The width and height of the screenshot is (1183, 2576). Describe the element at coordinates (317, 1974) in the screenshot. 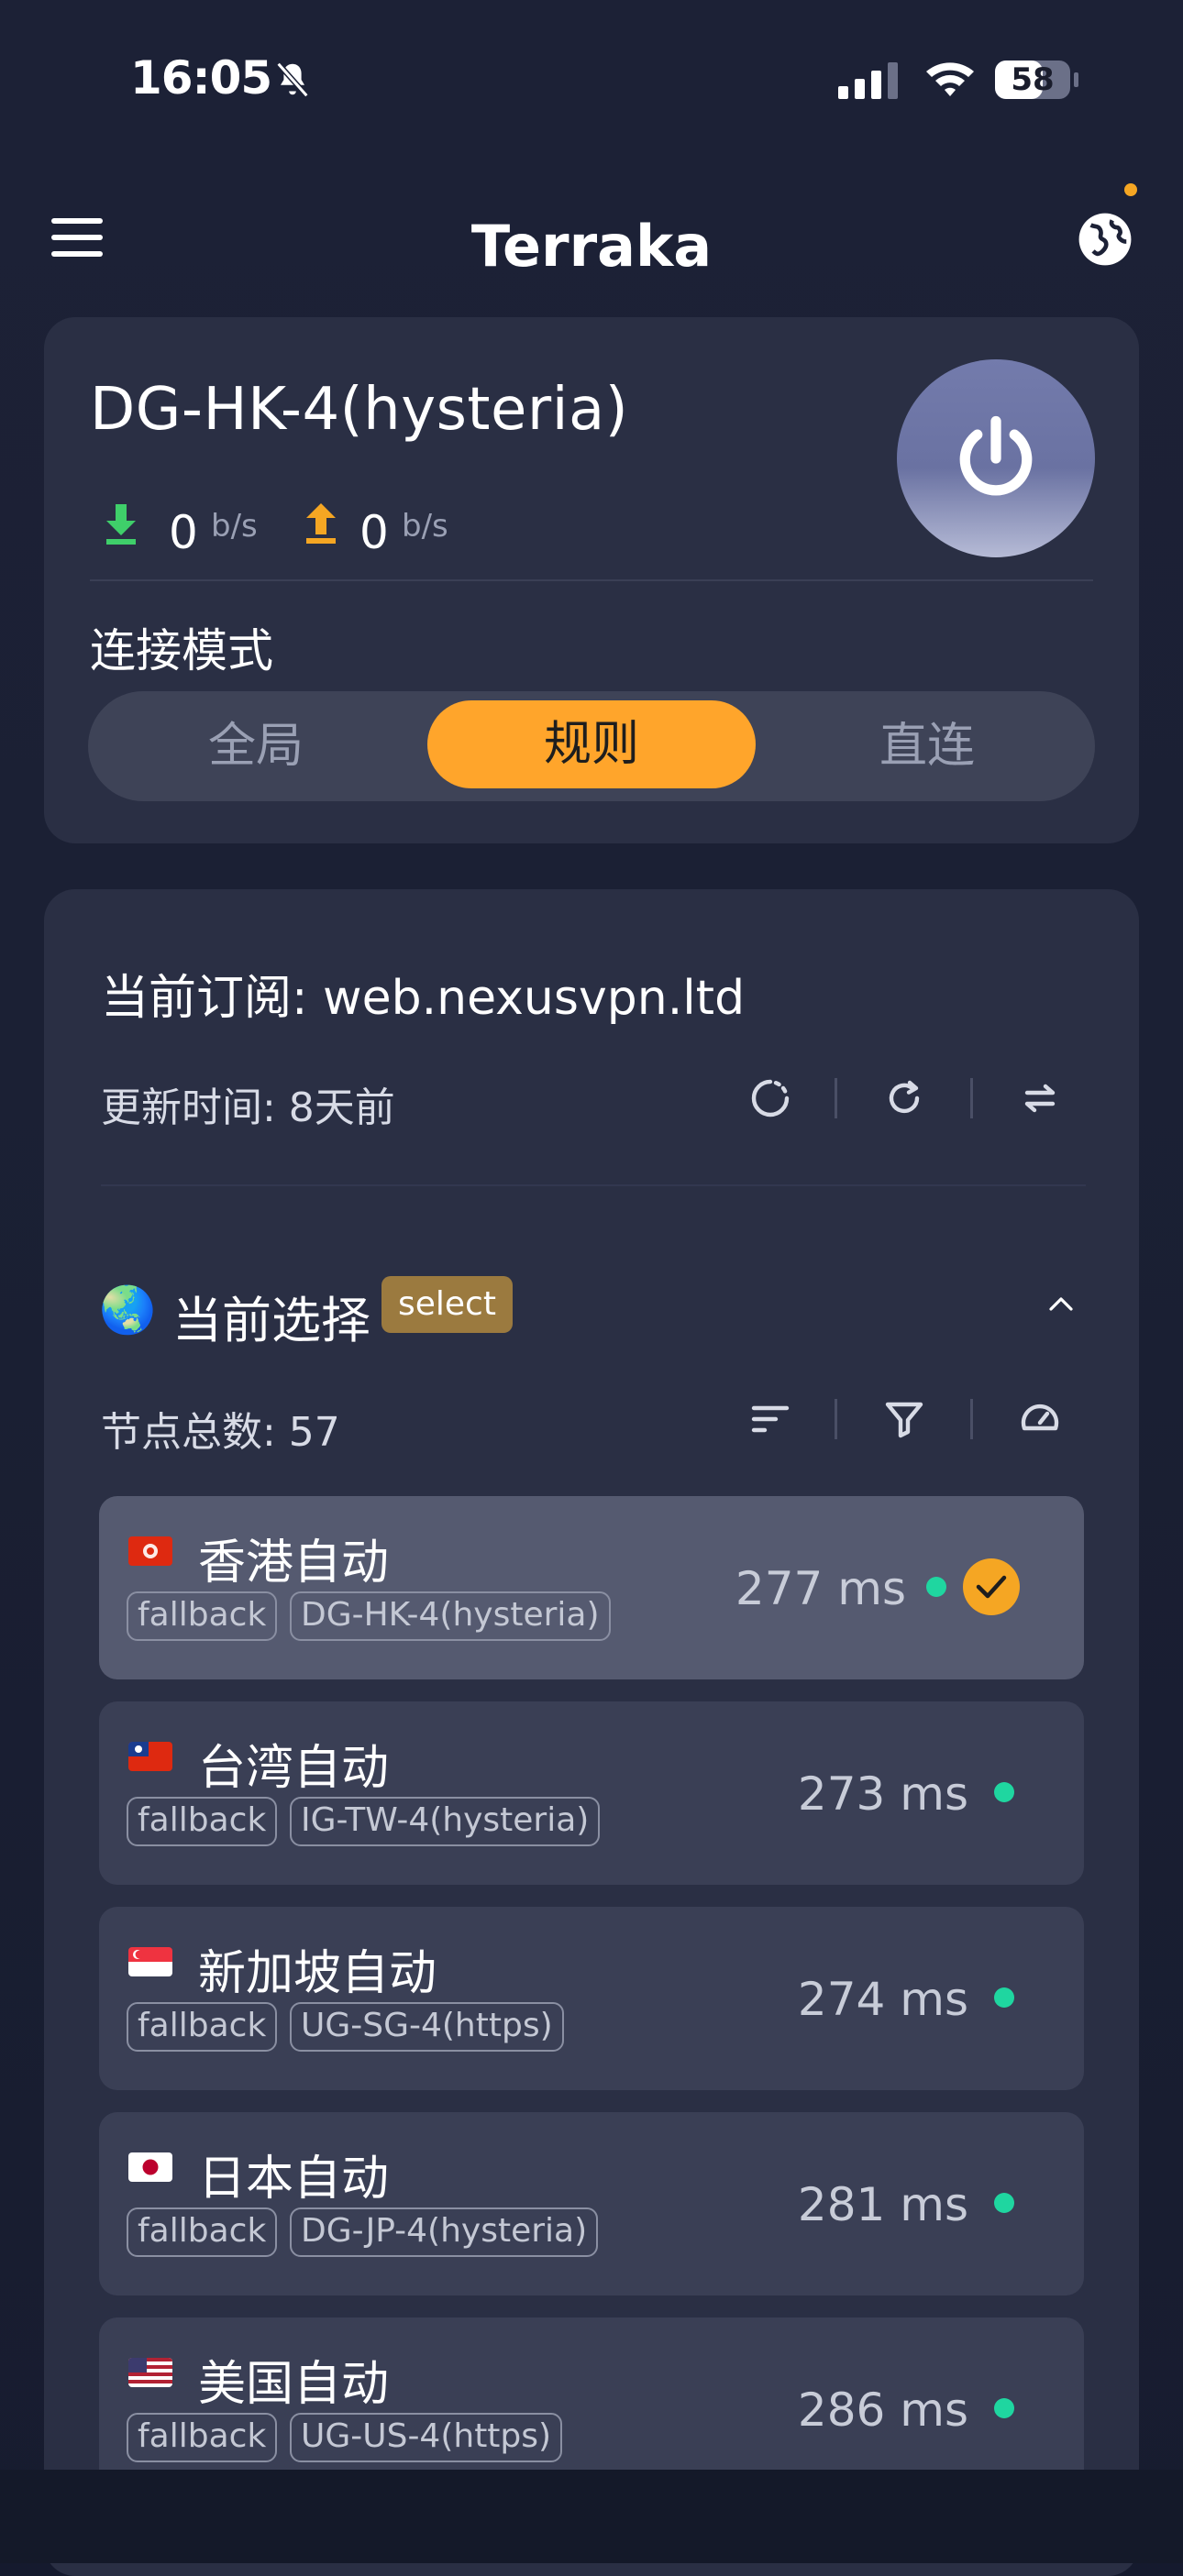

I see `node-name: 新加坡自动` at that location.